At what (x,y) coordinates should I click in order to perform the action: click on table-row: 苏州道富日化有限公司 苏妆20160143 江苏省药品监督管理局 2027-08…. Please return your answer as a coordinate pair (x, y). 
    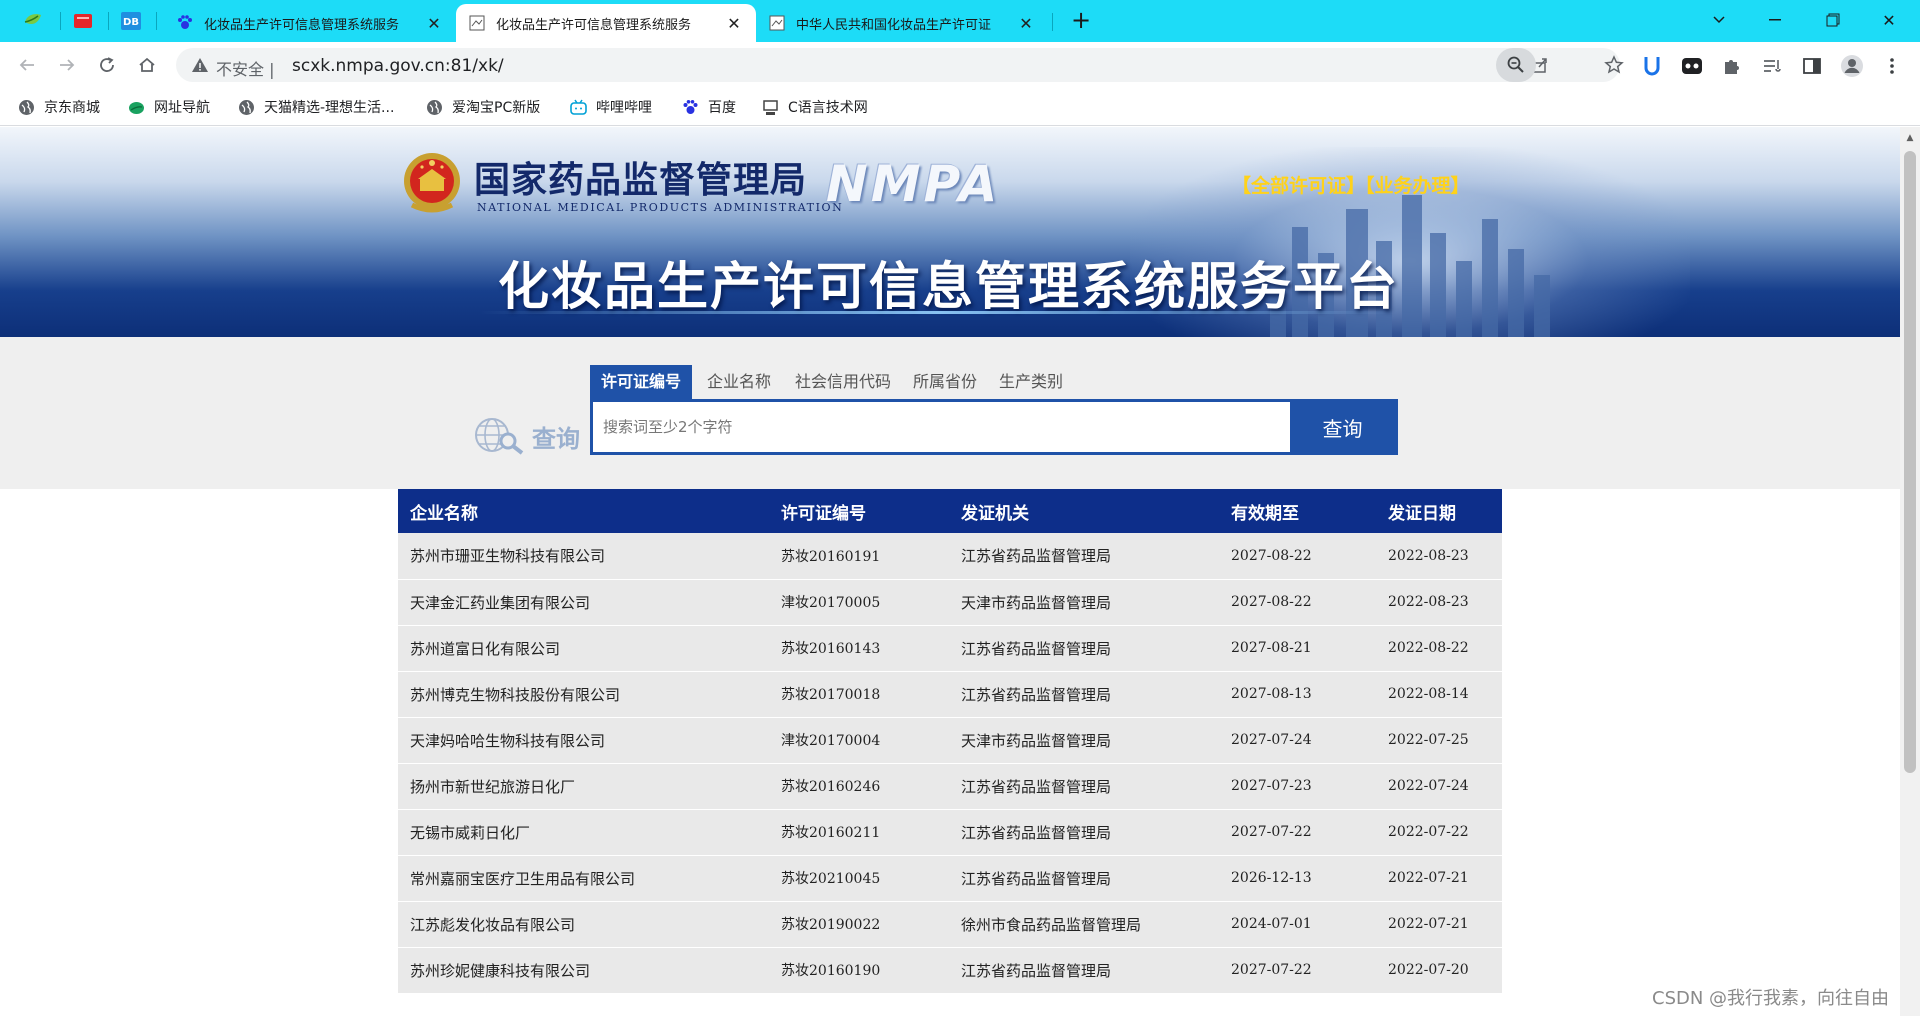
    Looking at the image, I should click on (950, 648).